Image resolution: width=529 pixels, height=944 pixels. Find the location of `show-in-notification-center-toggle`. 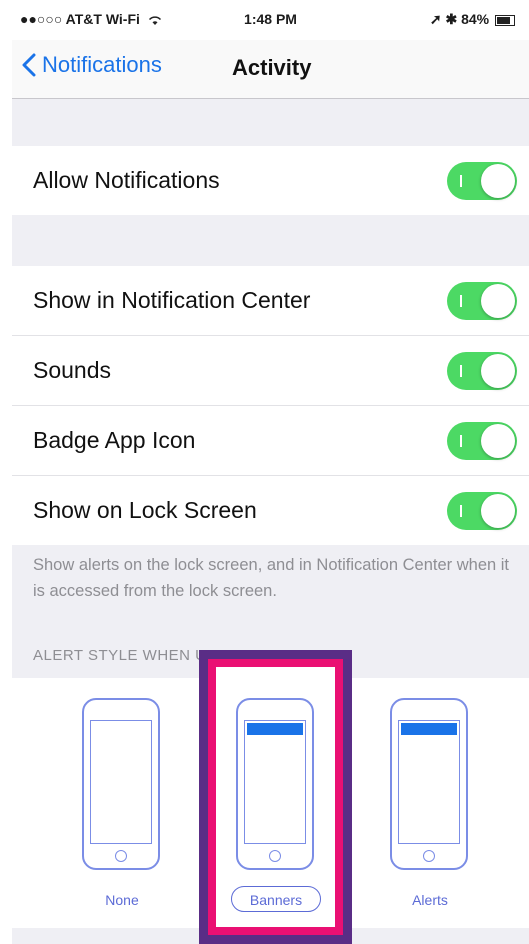

show-in-notification-center-toggle is located at coordinates (482, 301).